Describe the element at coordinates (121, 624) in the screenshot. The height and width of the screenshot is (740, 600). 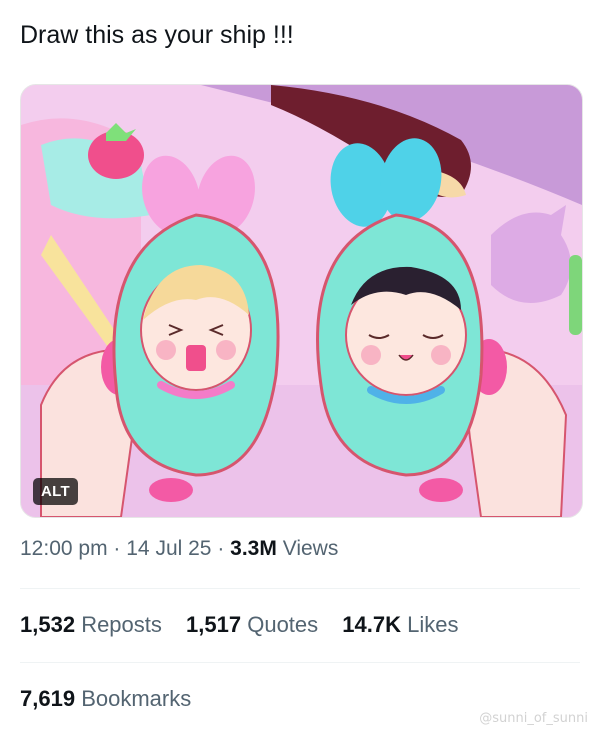
I see `reposts-label: Reposts` at that location.